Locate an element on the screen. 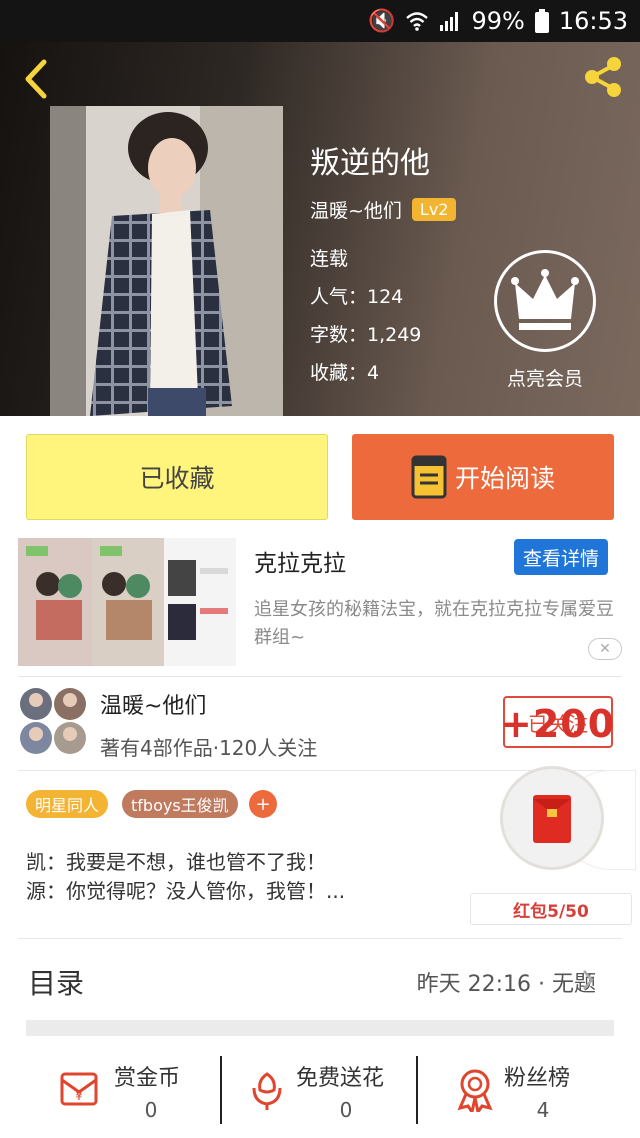  bottom-action-bar: ¥ 赏金币 0 免费送花 0 粉丝榜 4 is located at coordinates (320, 1094).